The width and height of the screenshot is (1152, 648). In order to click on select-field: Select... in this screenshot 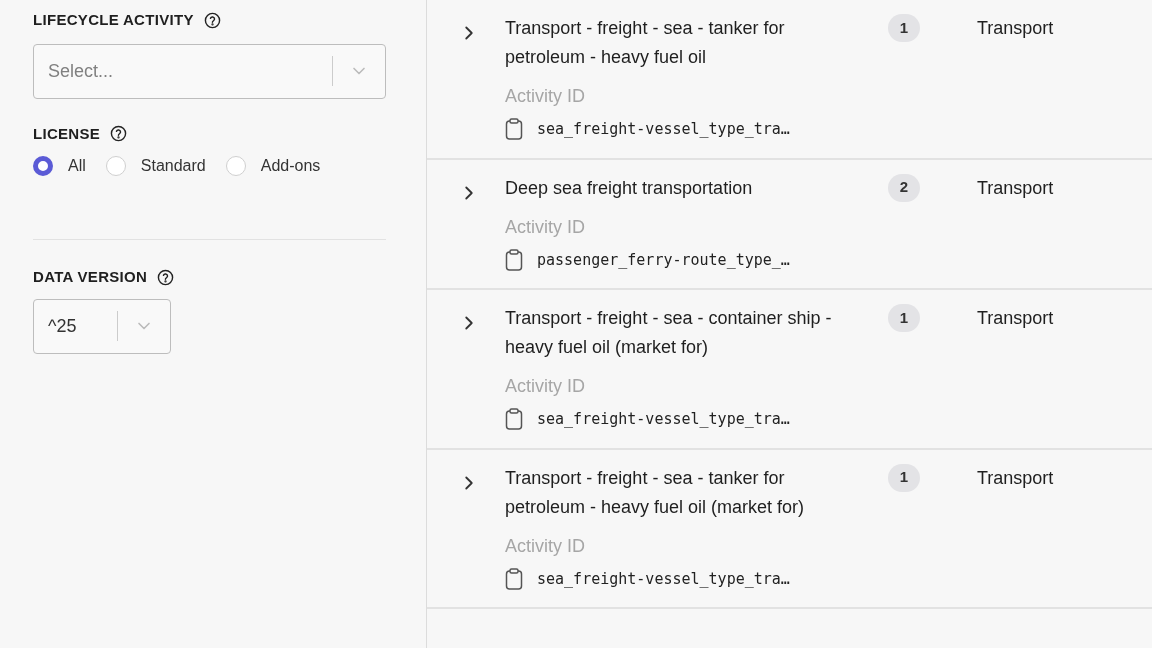, I will do `click(209, 71)`.